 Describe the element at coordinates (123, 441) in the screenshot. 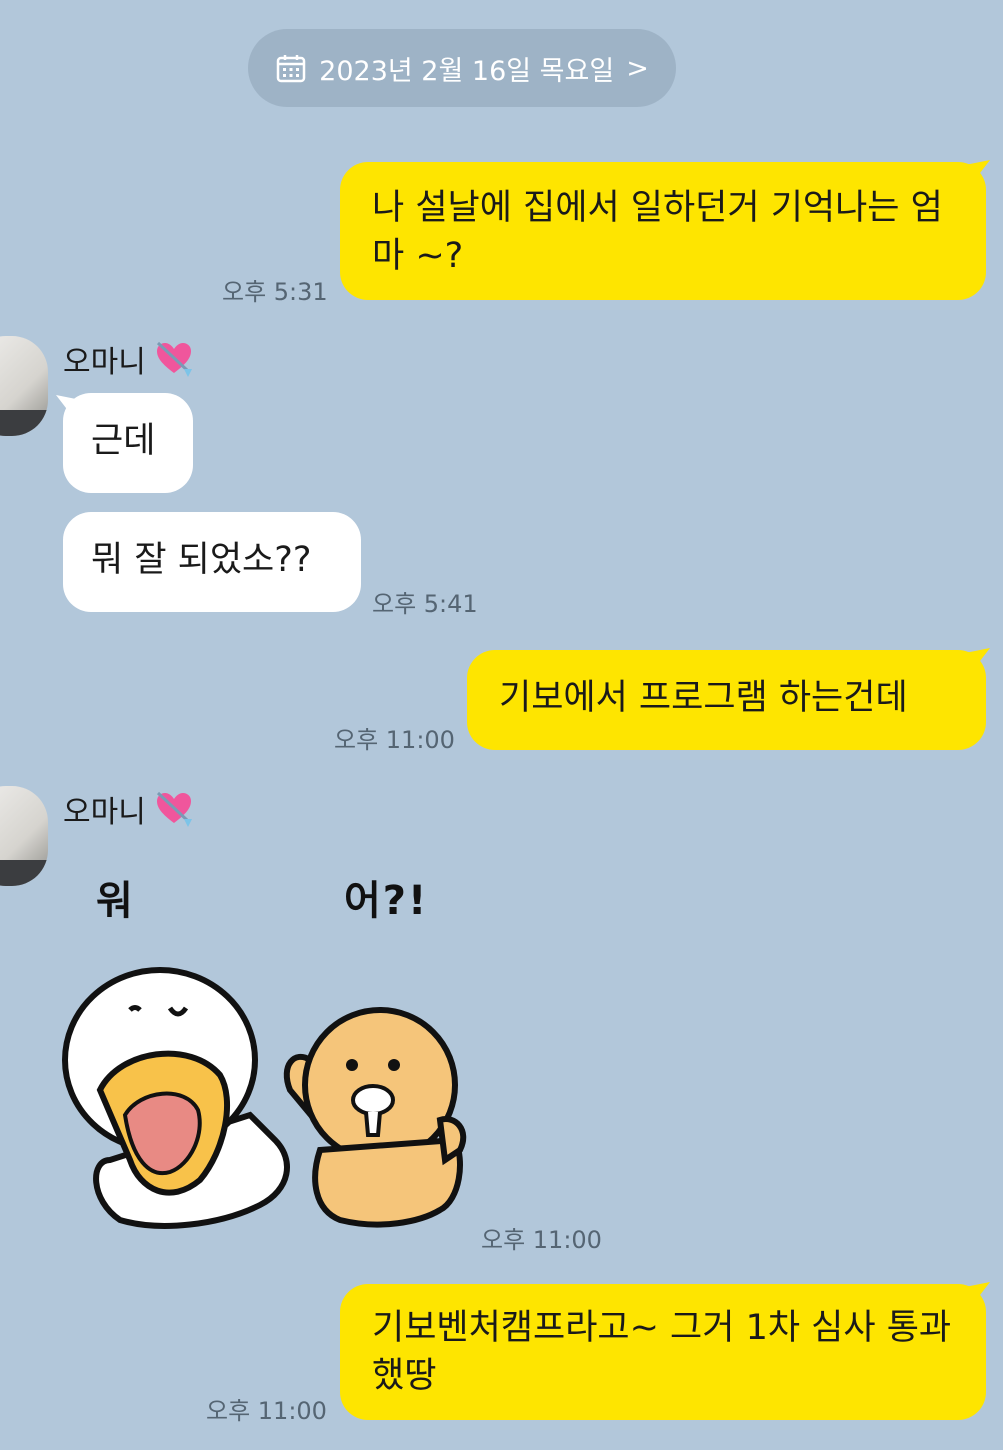

I see `message-text: 근데` at that location.